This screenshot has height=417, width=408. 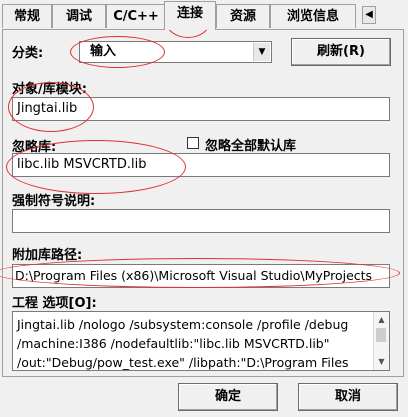 I want to click on force-symbols-input, so click(x=201, y=221).